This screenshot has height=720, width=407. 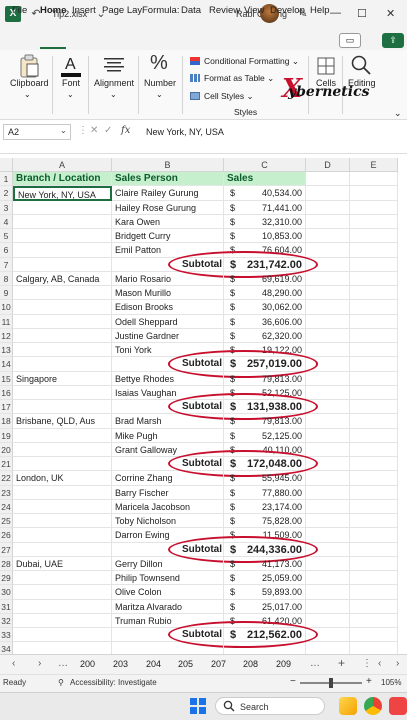 I want to click on sales-person-cell: Edison Brooks, so click(x=168, y=307).